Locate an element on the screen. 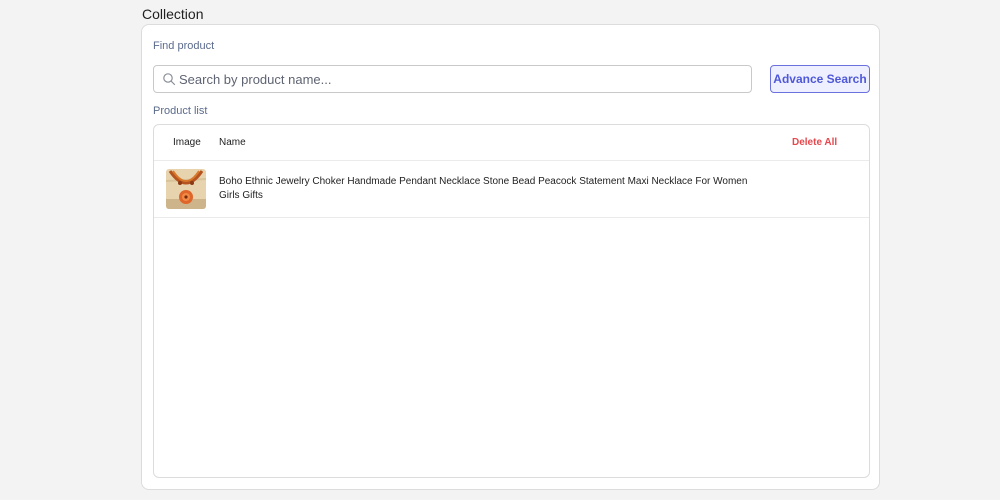 This screenshot has height=500, width=1000. product-thumbnail is located at coordinates (186, 189).